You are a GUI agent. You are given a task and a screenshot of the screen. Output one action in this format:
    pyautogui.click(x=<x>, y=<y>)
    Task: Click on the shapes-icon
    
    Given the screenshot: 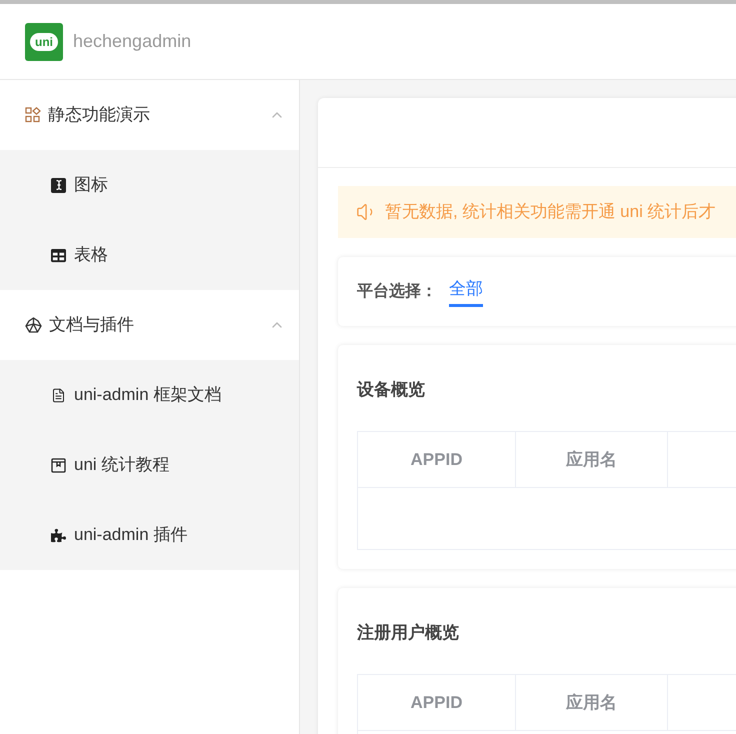 What is the action you would take?
    pyautogui.click(x=33, y=115)
    